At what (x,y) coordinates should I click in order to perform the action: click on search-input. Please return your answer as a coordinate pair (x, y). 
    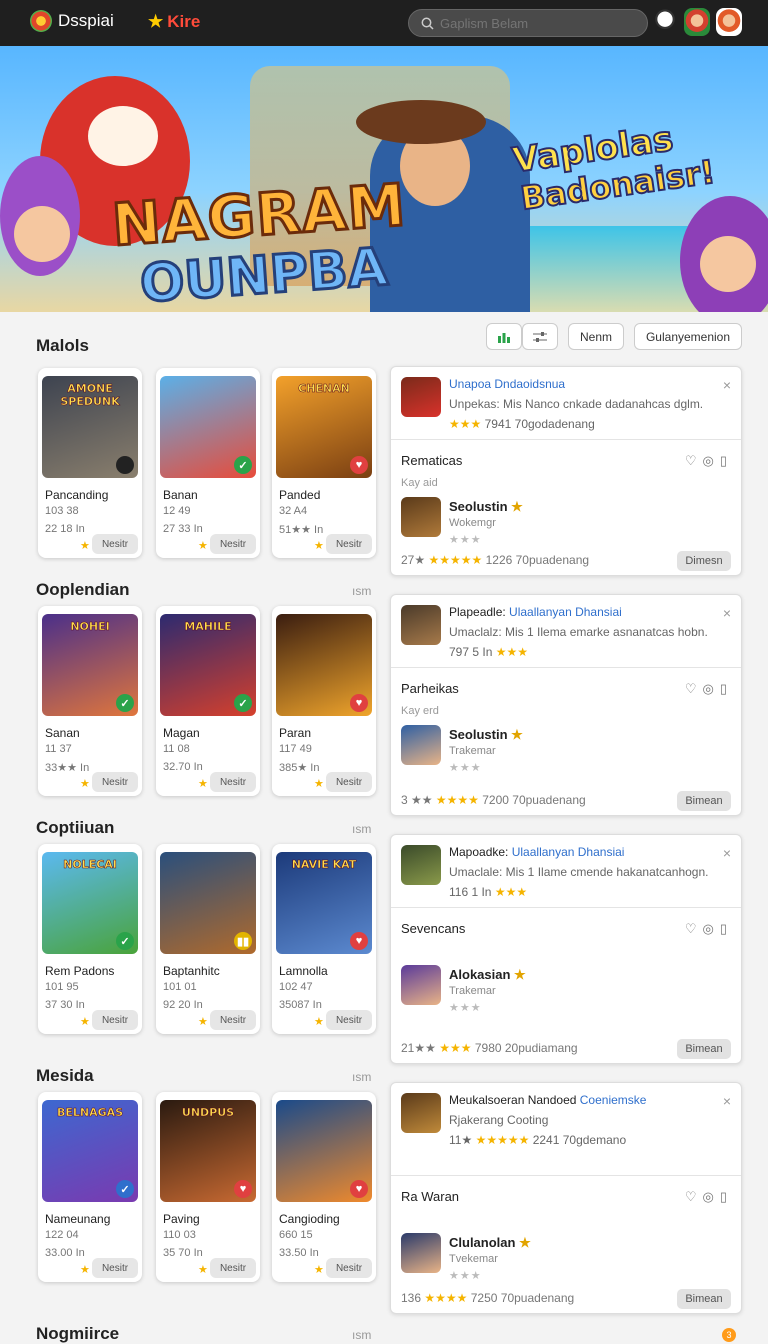
    Looking at the image, I should click on (540, 23).